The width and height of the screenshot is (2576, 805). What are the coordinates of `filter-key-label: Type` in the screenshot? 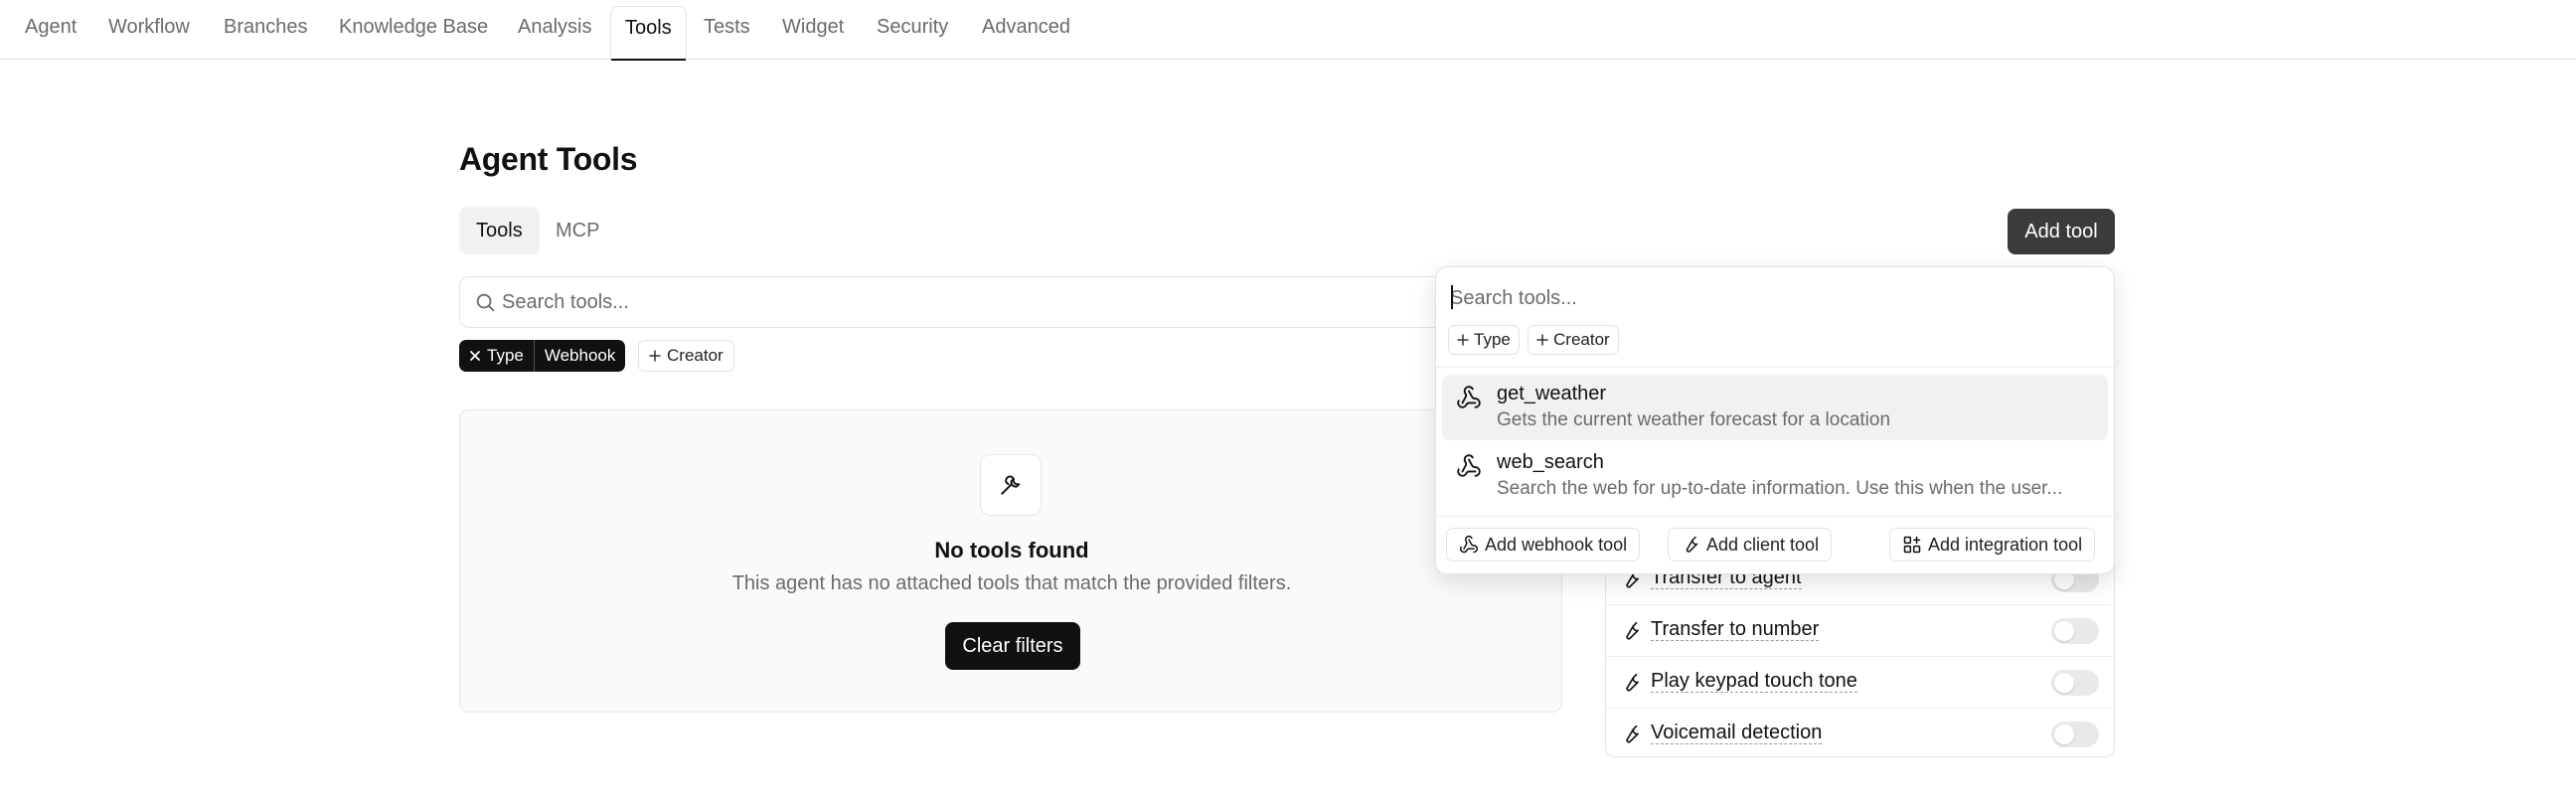 It's located at (505, 355).